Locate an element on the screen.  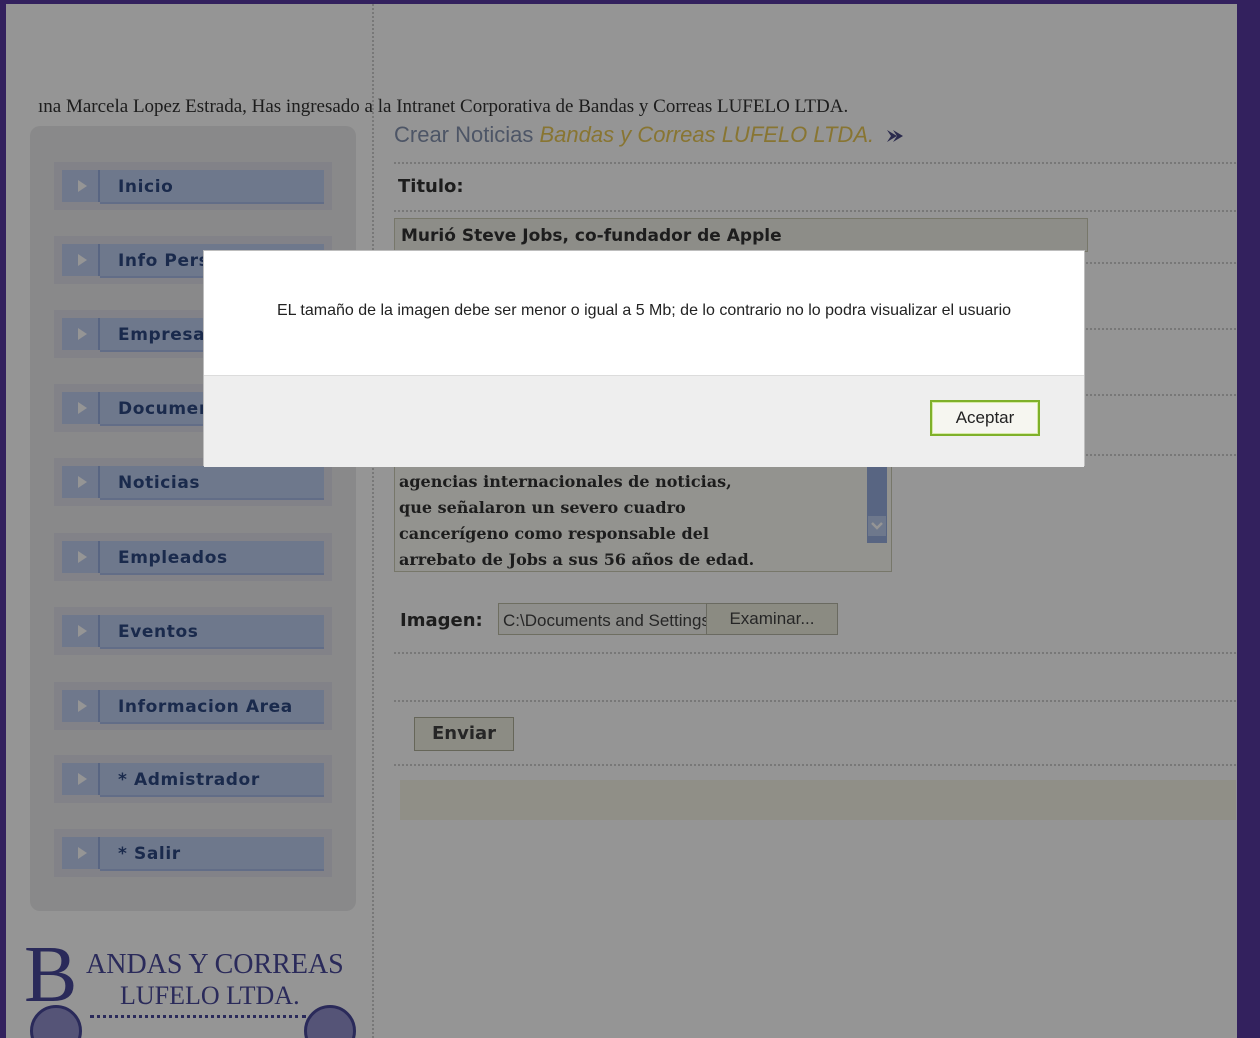
accept-button: Aceptar is located at coordinates (985, 418).